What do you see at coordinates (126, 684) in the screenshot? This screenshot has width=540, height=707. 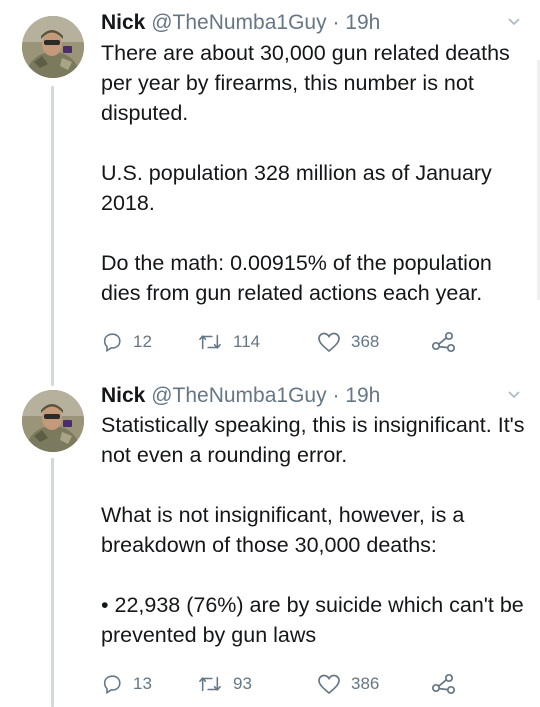 I see `reply-button: 13` at bounding box center [126, 684].